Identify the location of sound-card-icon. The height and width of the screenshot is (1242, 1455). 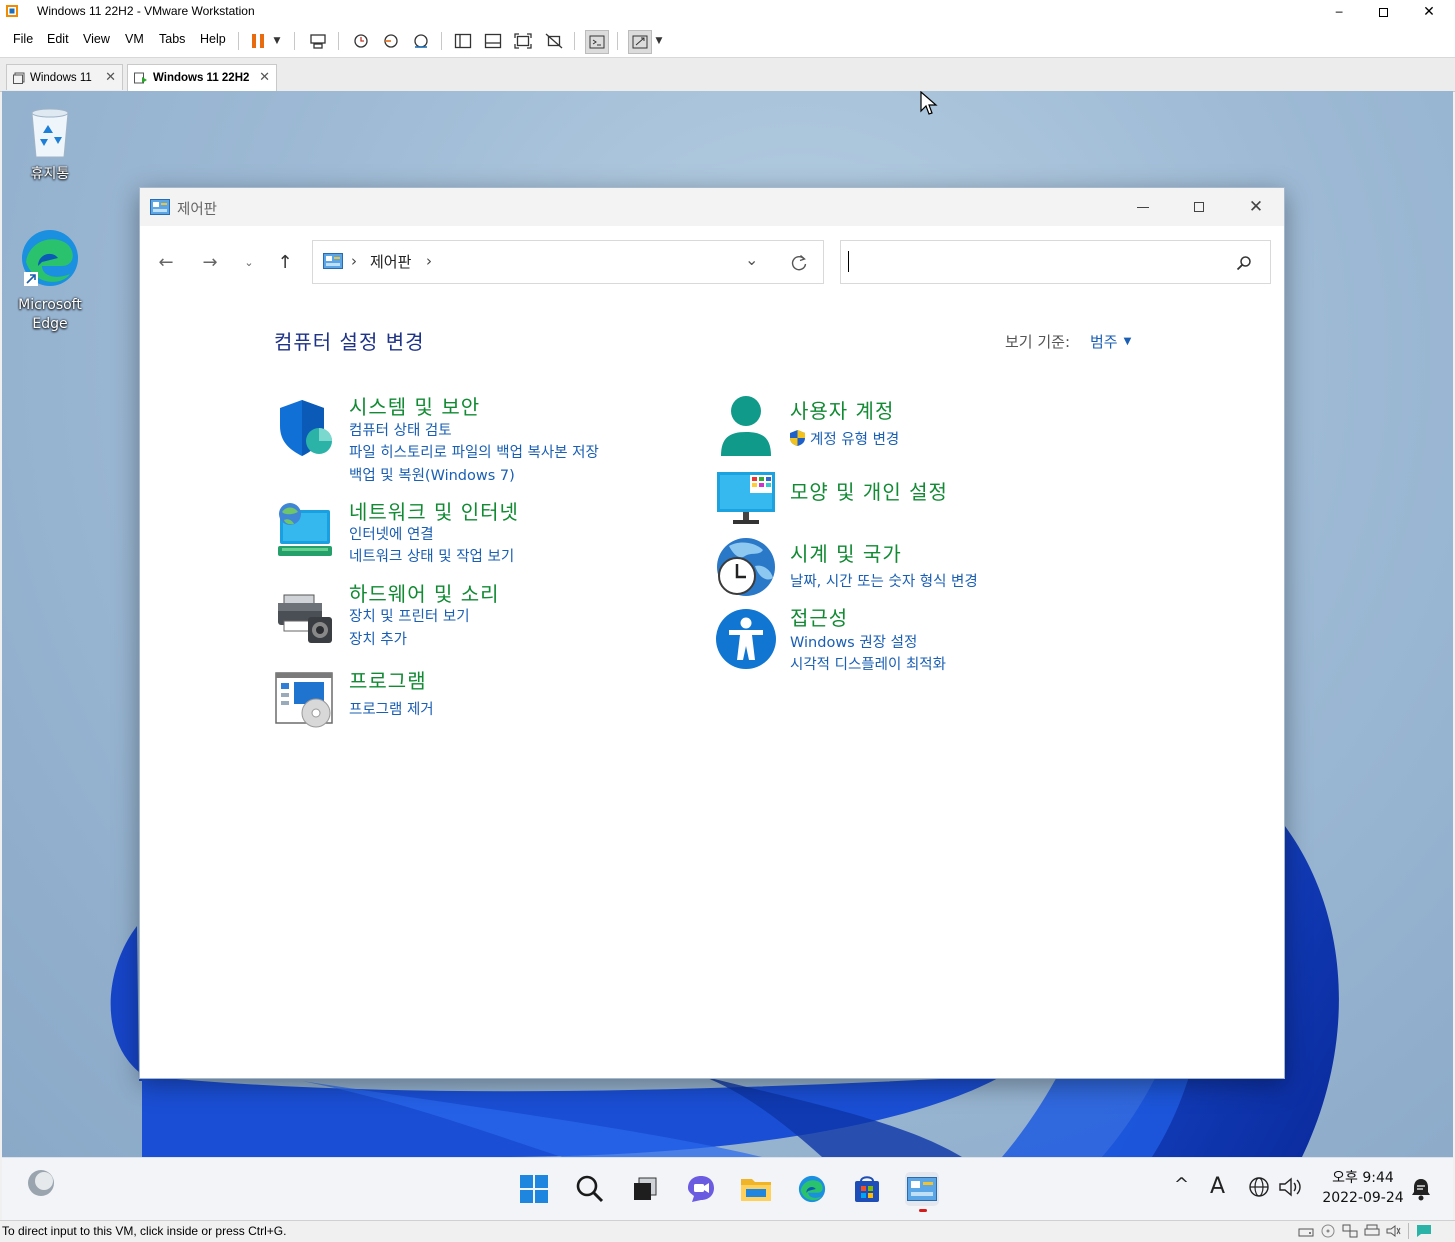
(1394, 1231).